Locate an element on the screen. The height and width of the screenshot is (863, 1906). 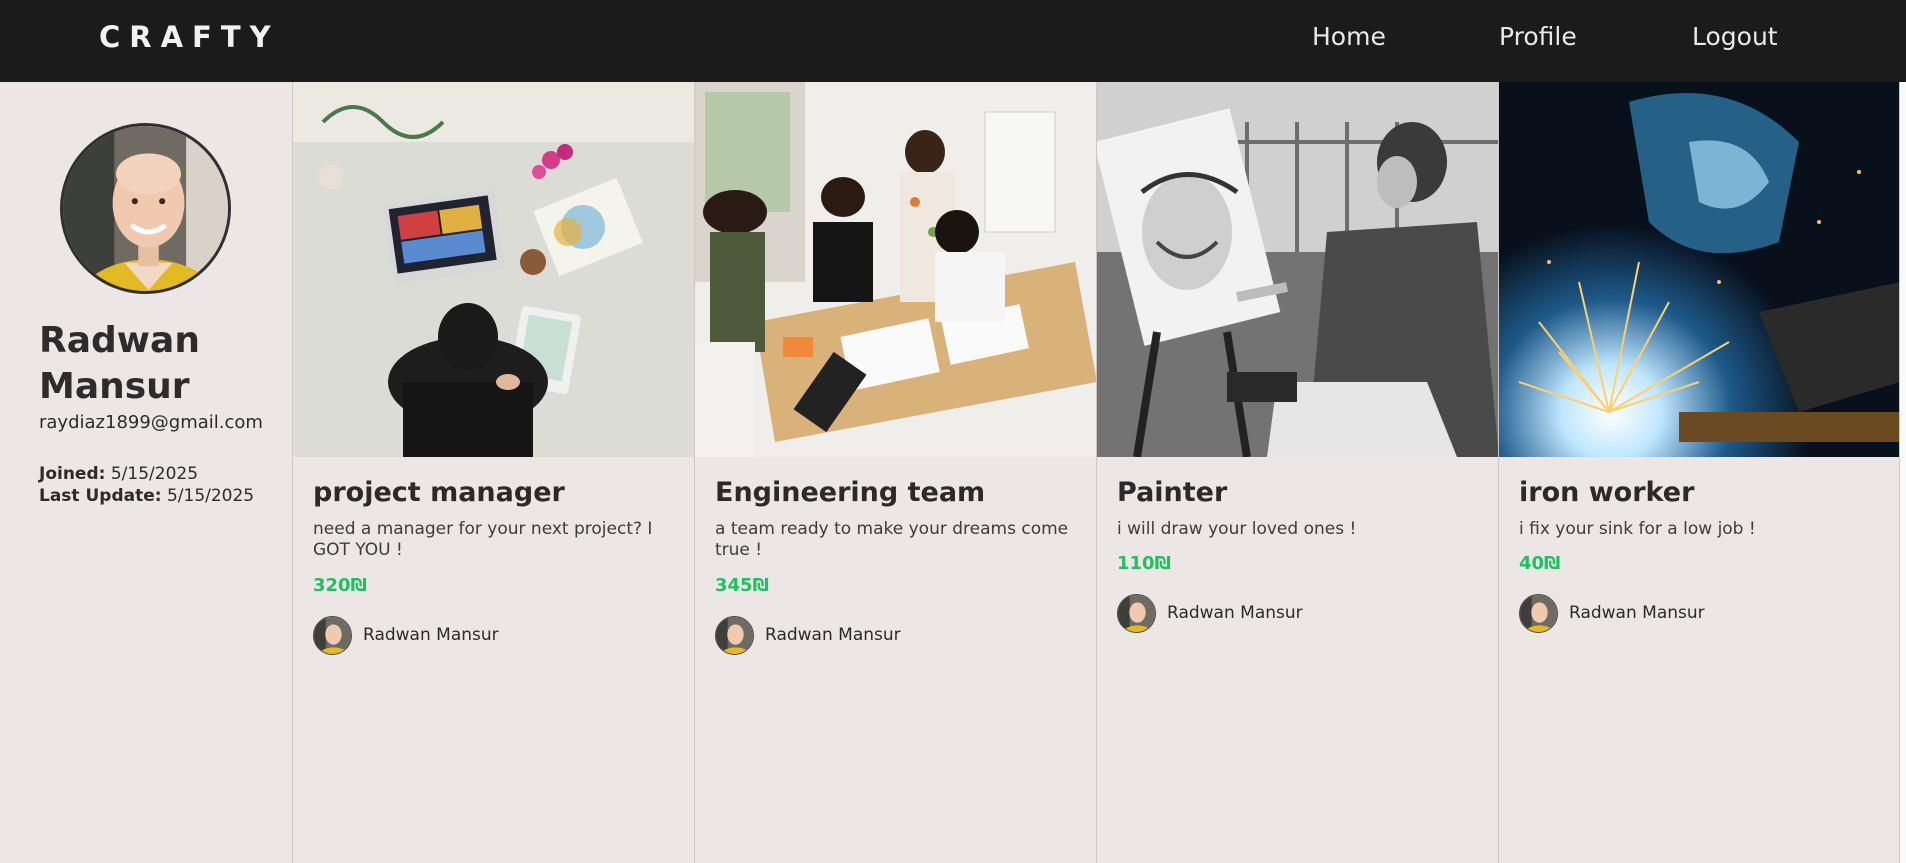
painter-photo is located at coordinates (1297, 269).